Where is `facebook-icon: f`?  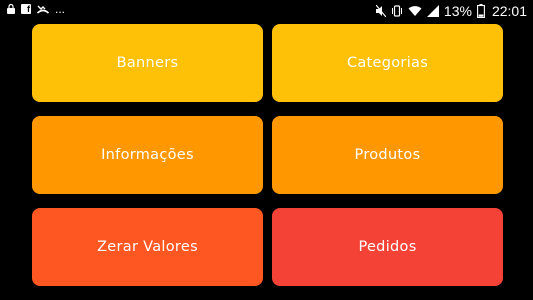 facebook-icon: f is located at coordinates (26, 9).